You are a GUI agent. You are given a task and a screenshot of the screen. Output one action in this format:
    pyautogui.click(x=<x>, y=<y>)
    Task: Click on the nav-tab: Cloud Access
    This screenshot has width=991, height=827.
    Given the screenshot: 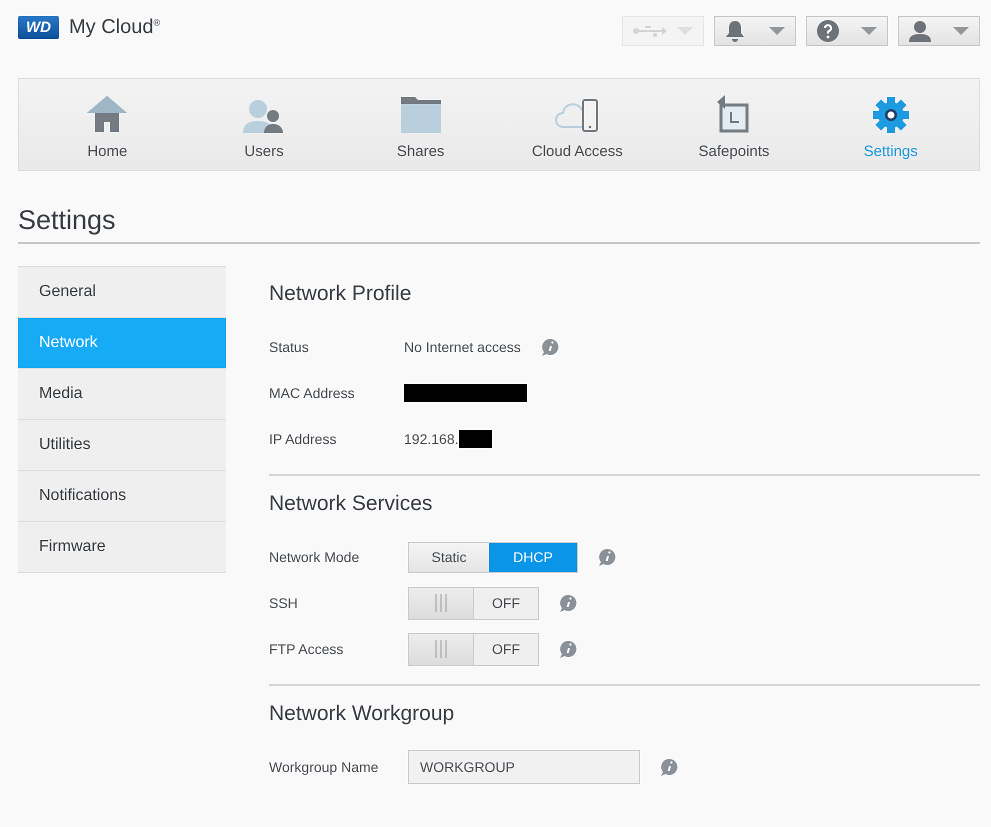 What is the action you would take?
    pyautogui.click(x=577, y=124)
    